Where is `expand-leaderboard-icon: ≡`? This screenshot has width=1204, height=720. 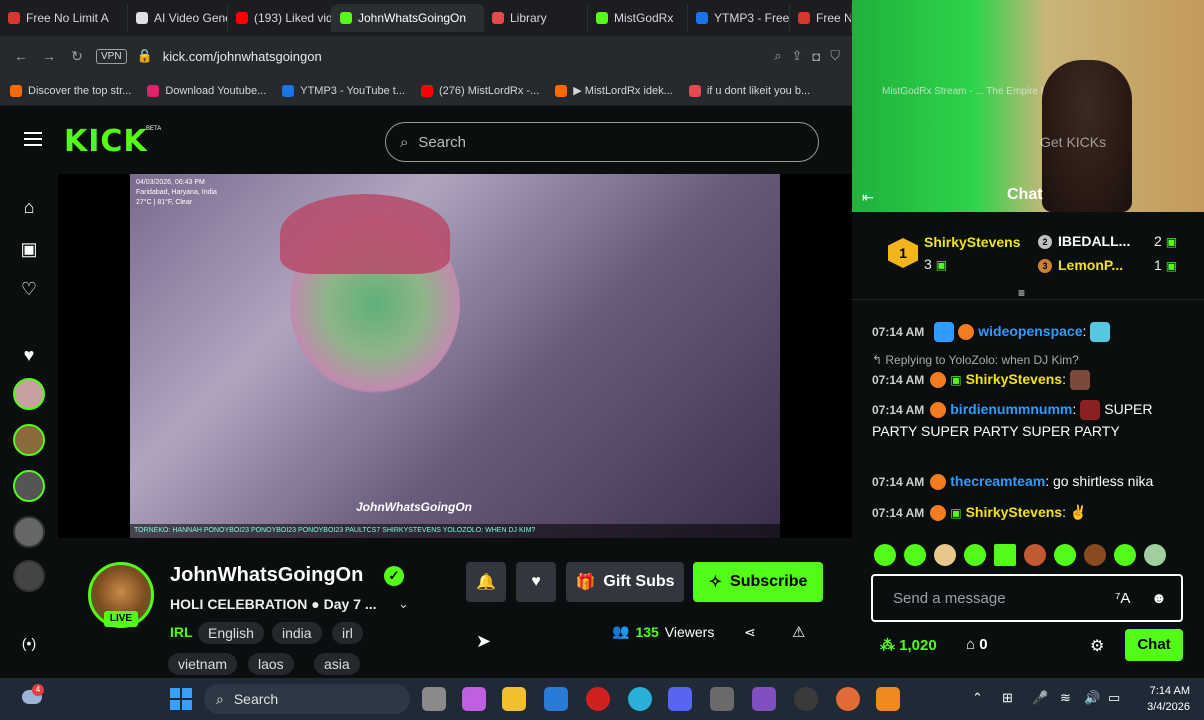 expand-leaderboard-icon: ≡ is located at coordinates (1021, 293).